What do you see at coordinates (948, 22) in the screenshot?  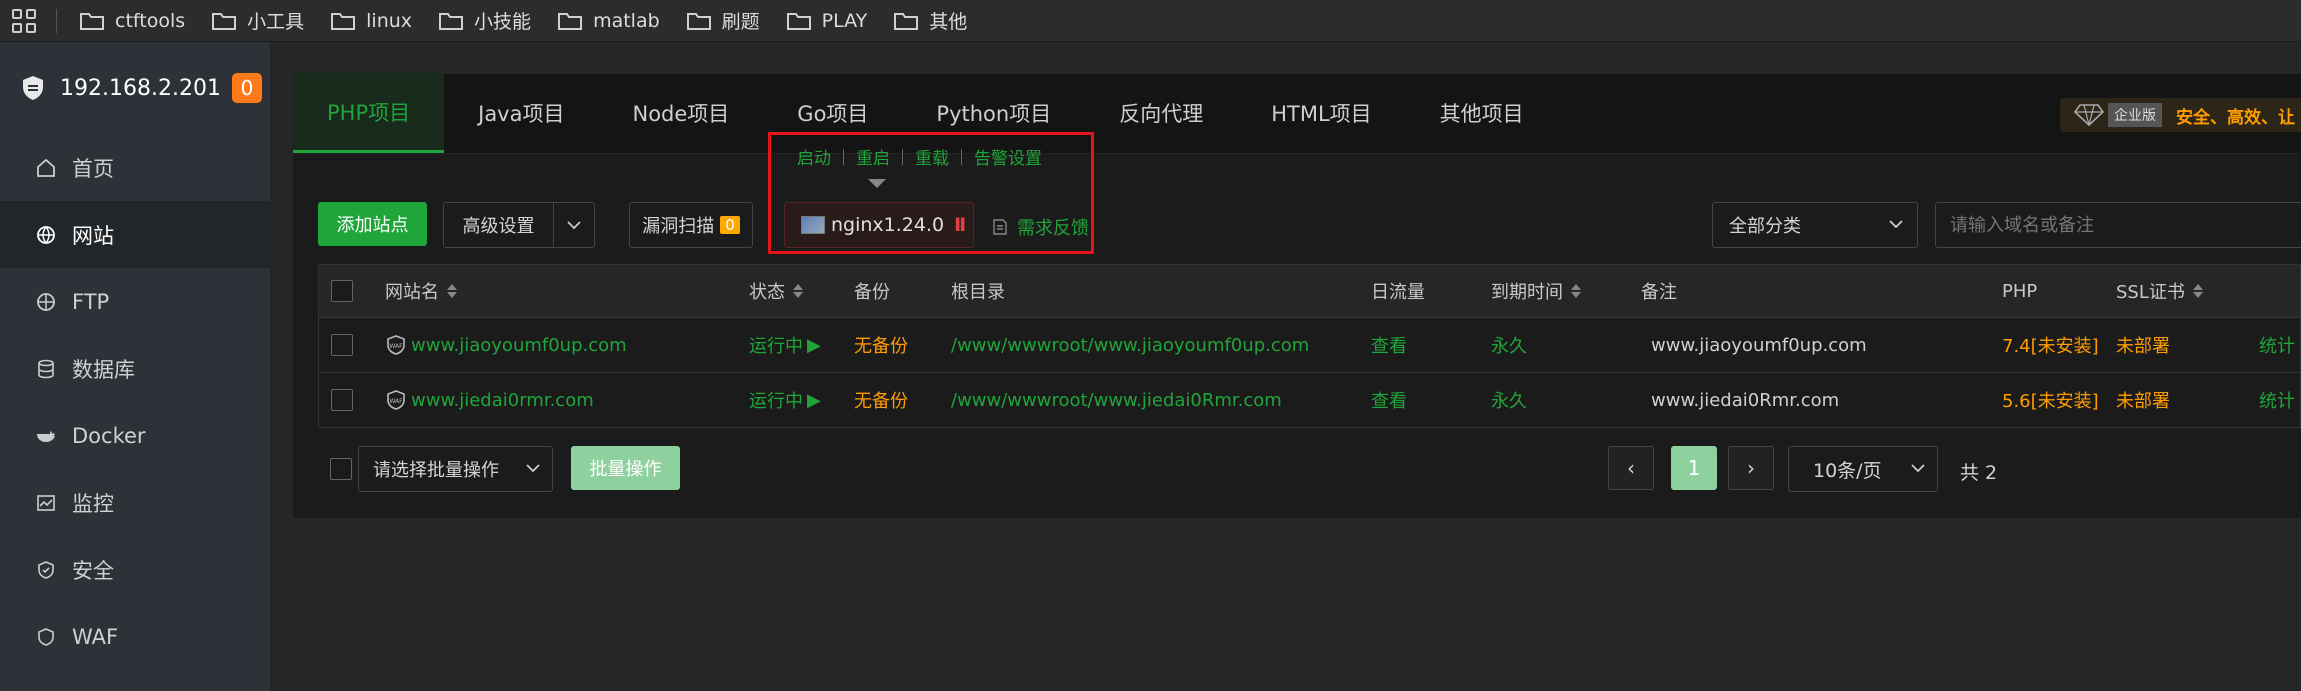 I see `bookmark-label: 其他` at bounding box center [948, 22].